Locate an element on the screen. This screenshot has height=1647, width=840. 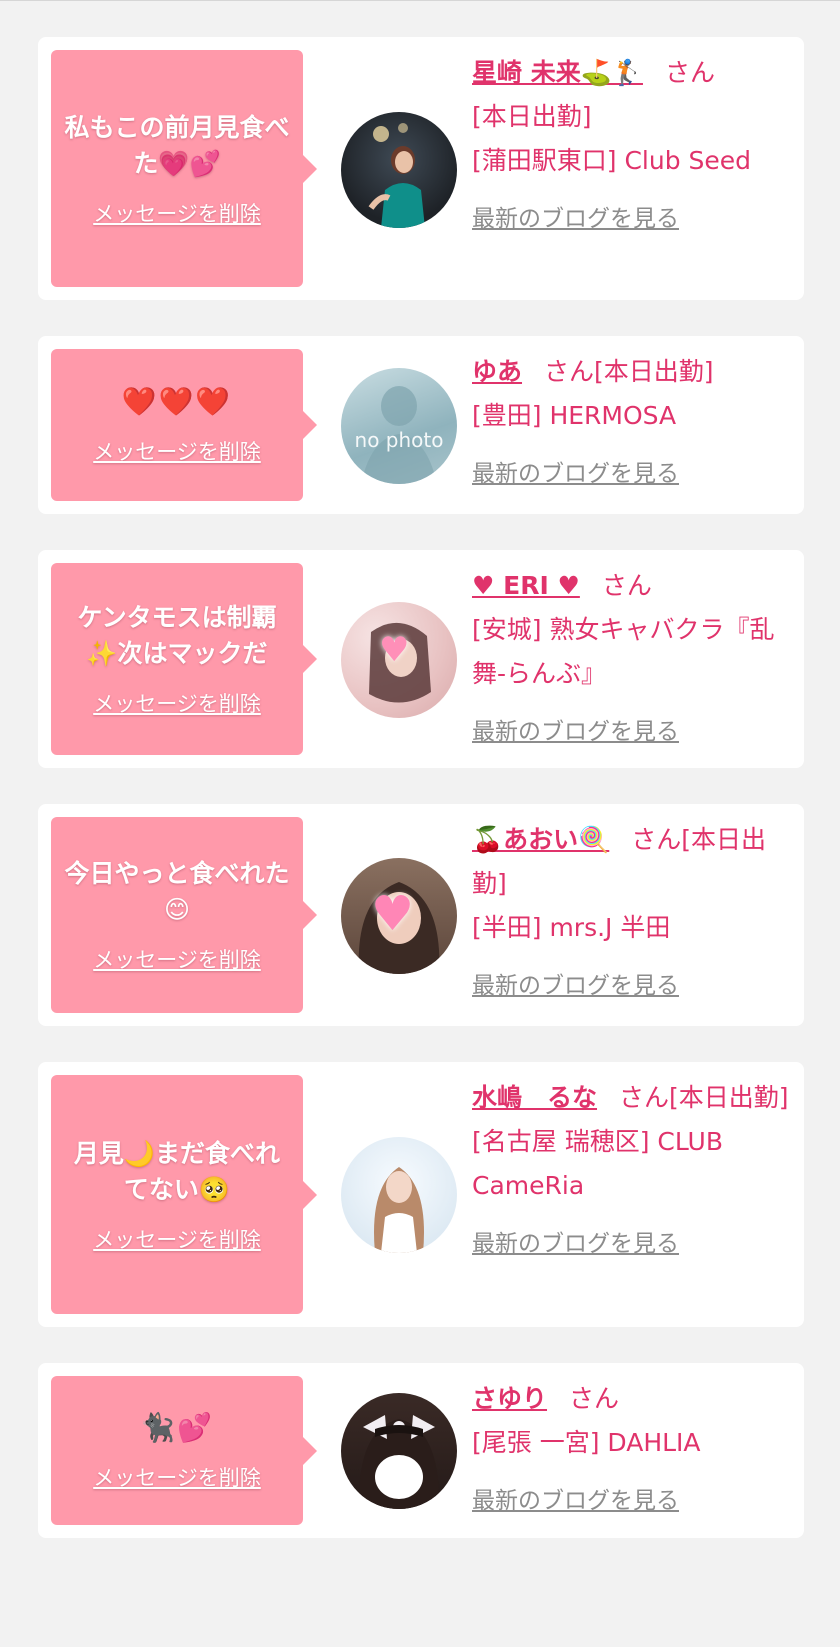
cast-info: ゆあ さん[本日出勤] [豊田] HERMOSA 最新のブログを見る is located at coordinates (631, 423).